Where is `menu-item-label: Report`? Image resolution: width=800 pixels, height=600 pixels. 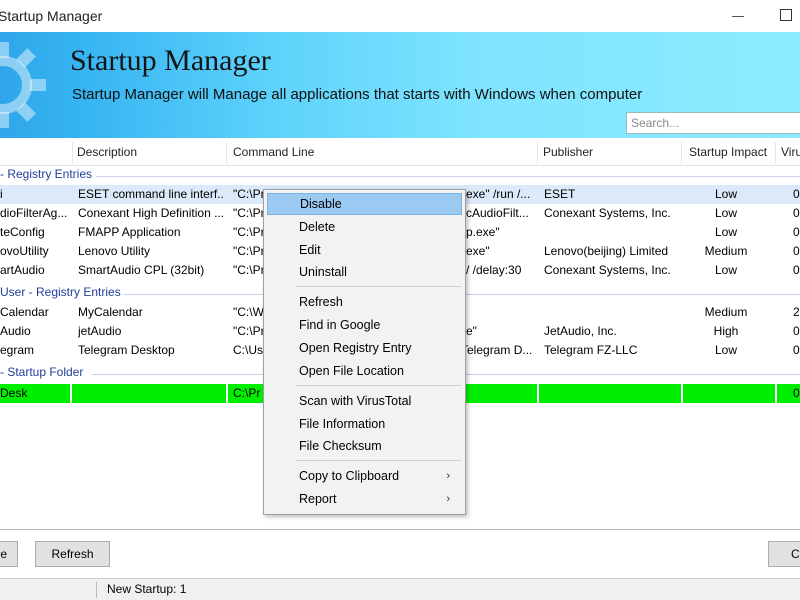
menu-item-label: Report is located at coordinates (318, 499).